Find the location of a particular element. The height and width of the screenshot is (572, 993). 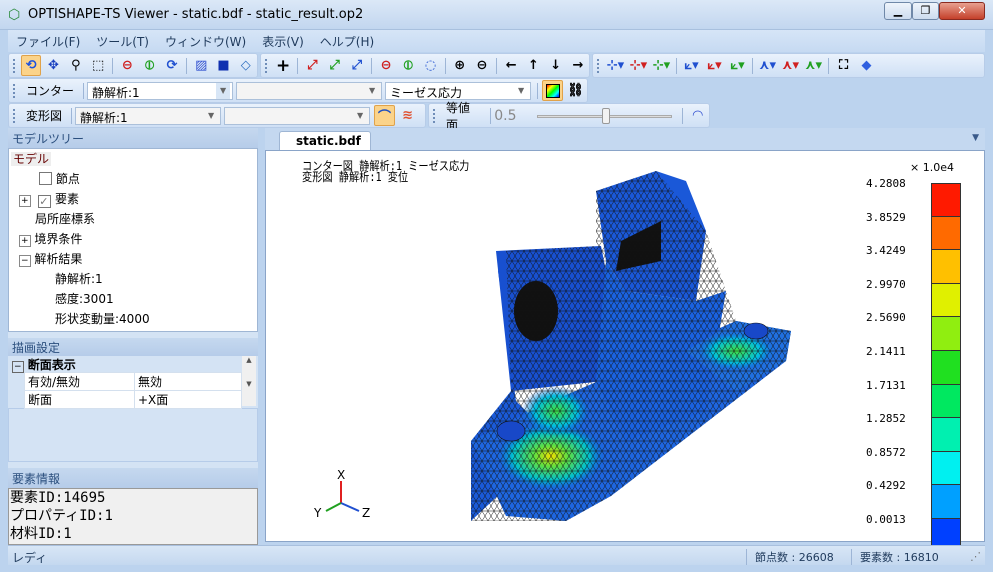

tab-static-bdf: static.bdf × is located at coordinates (325, 146).